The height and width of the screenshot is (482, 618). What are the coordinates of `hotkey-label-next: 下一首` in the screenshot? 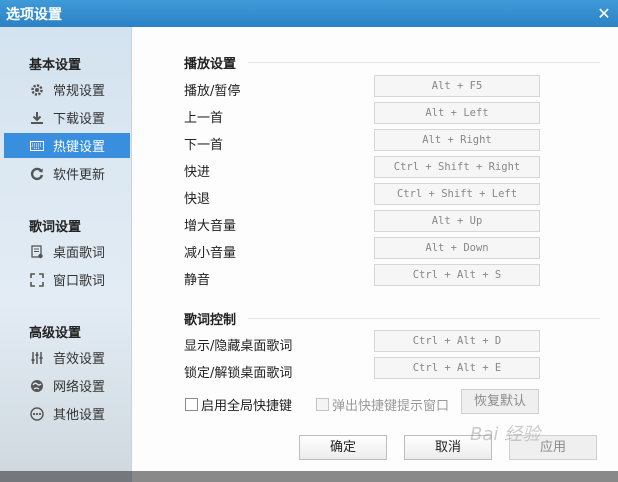 It's located at (204, 145).